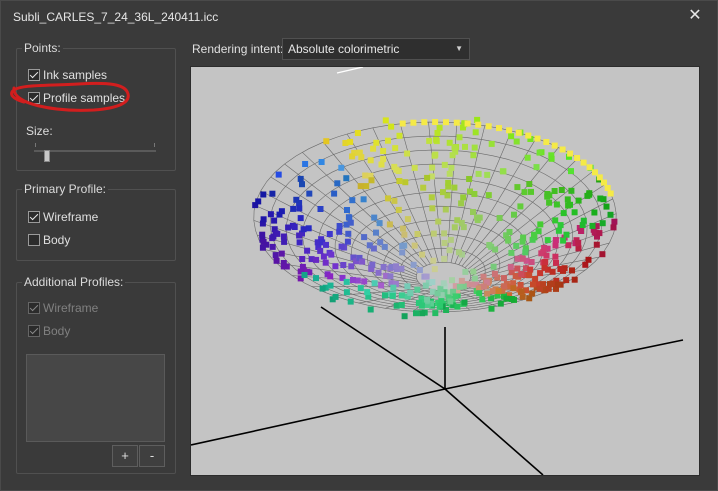 This screenshot has height=491, width=718. Describe the element at coordinates (39, 131) in the screenshot. I see `size-label: Size:` at that location.